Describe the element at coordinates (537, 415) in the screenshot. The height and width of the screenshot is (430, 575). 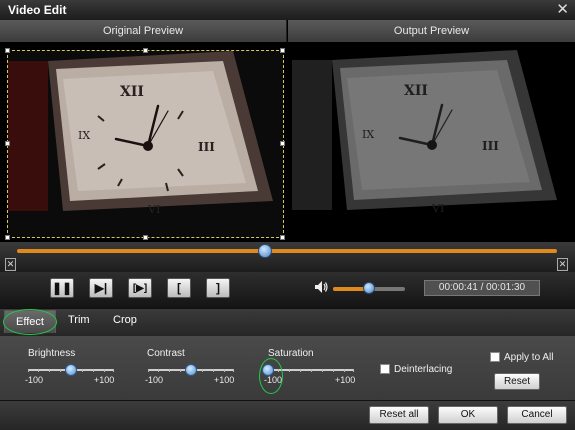
I see `cancel-button: Cancel` at that location.